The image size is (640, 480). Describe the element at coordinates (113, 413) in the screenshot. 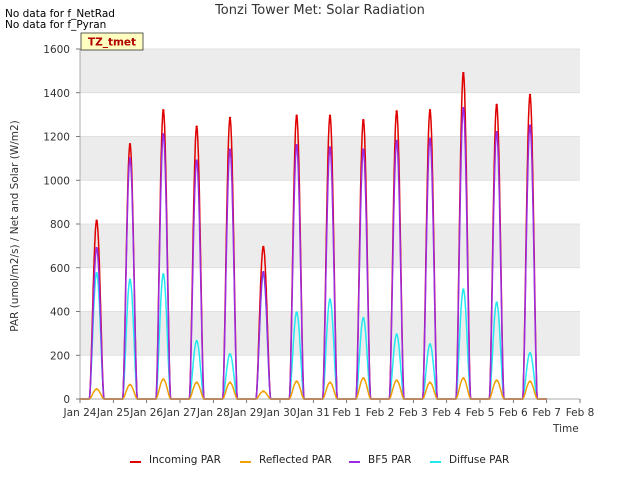

I see `x-tick-label: Jan 25` at that location.